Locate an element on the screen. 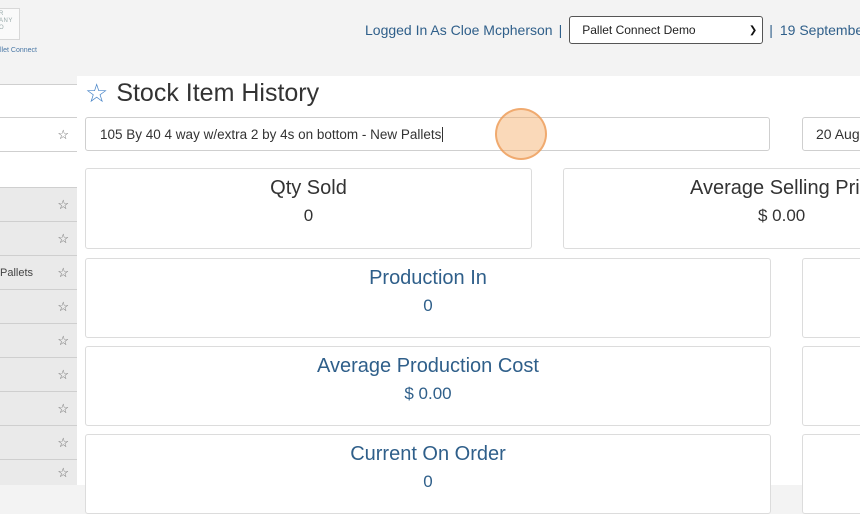 The width and height of the screenshot is (860, 514). logo-mark: R ANY O is located at coordinates (10, 24).